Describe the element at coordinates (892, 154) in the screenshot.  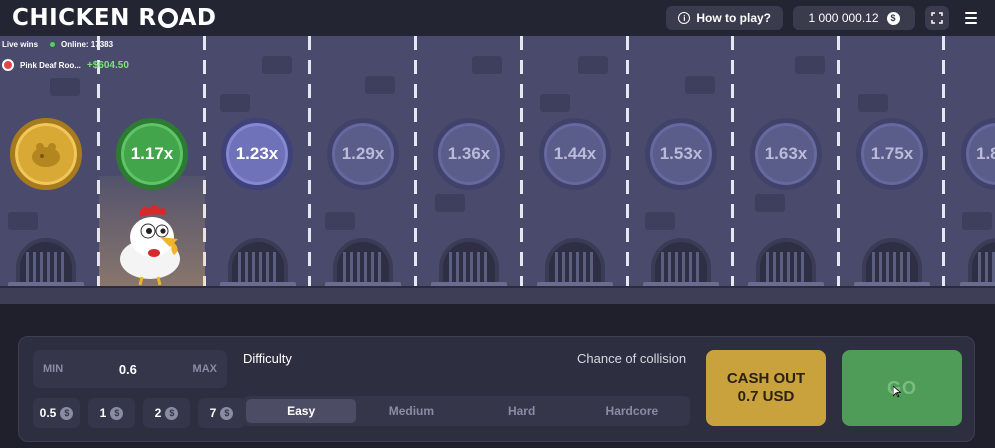
I see `multiplier: 1.75x` at that location.